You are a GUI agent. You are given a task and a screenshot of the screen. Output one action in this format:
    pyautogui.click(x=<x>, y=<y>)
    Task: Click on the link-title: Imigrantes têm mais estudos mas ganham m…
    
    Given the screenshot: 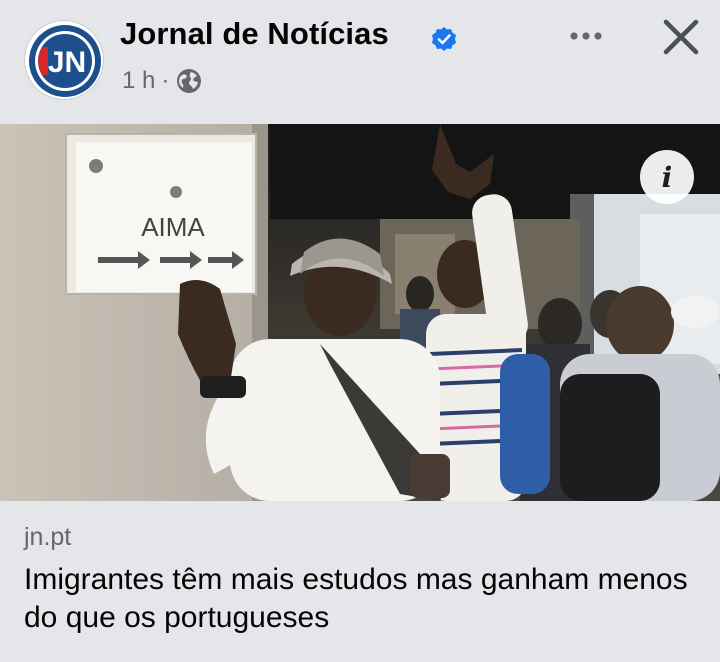 What is the action you would take?
    pyautogui.click(x=364, y=599)
    